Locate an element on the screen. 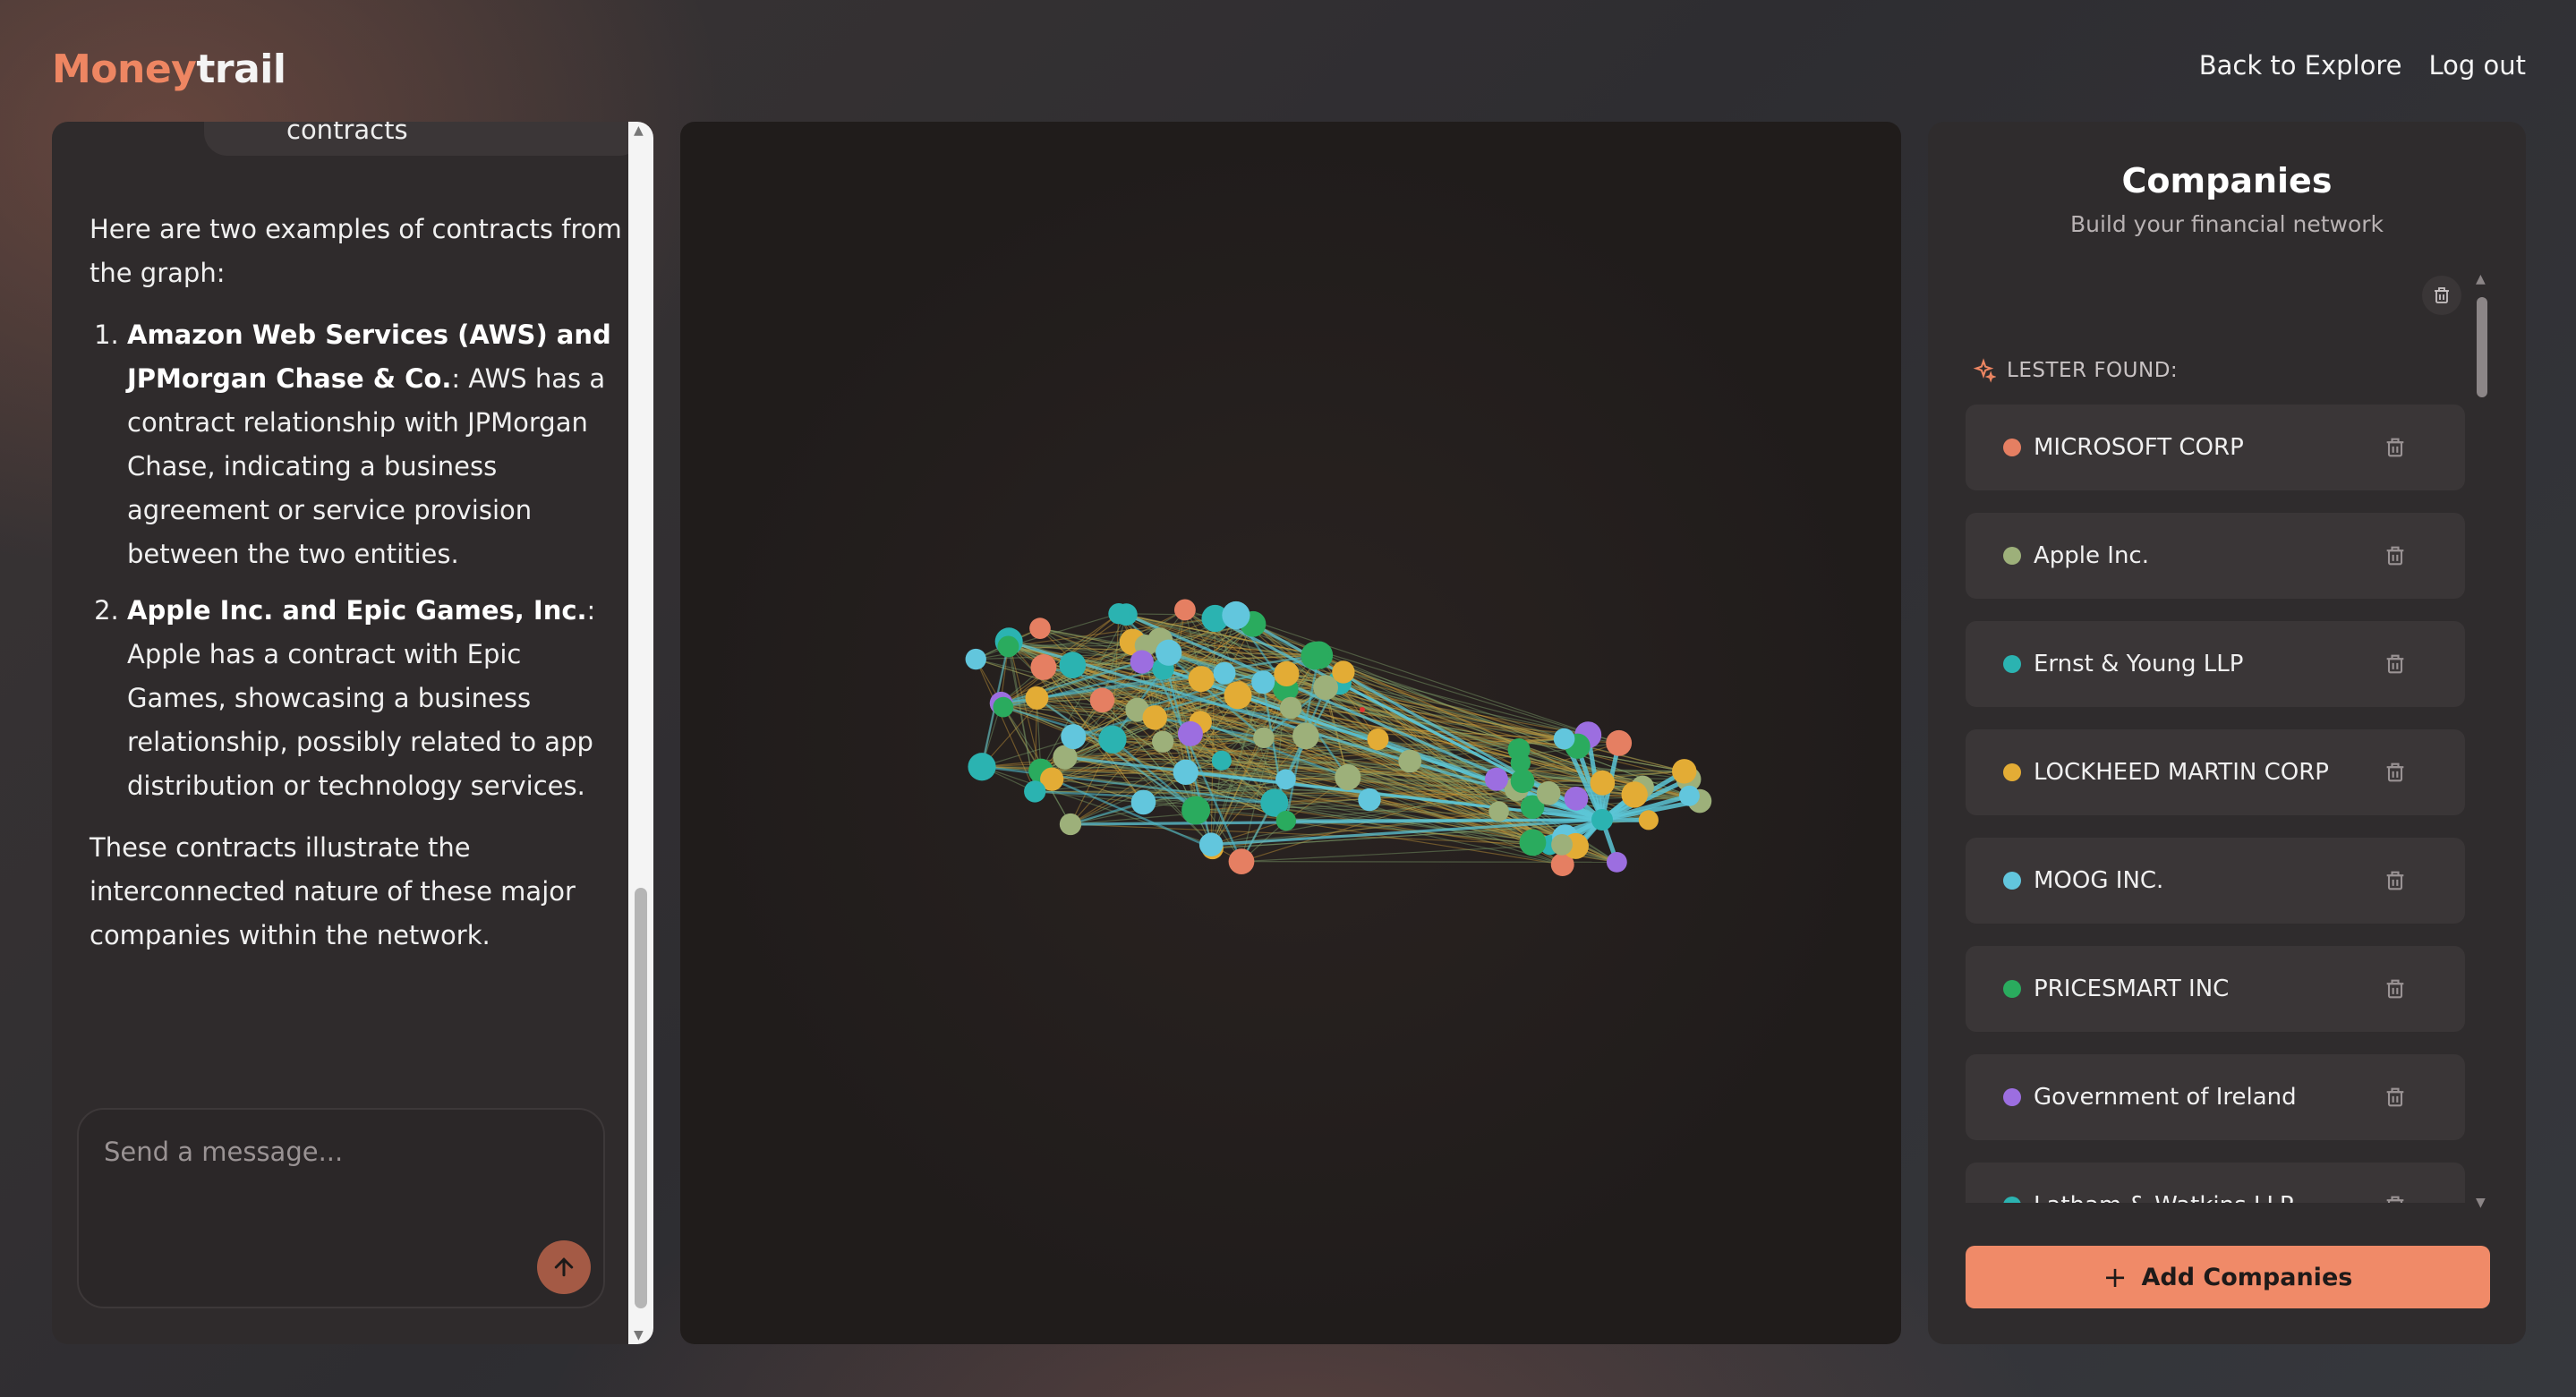  logout-link: Log out is located at coordinates (2477, 66).